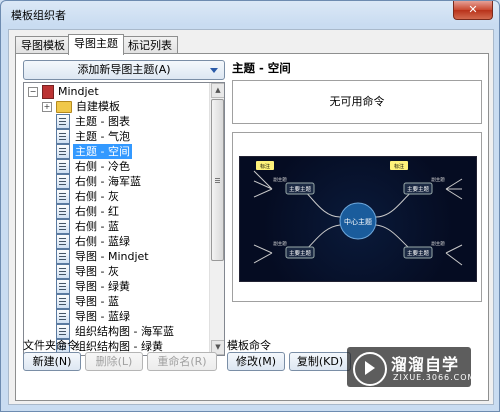  I want to click on rename-button: 重命名(R), so click(182, 361).